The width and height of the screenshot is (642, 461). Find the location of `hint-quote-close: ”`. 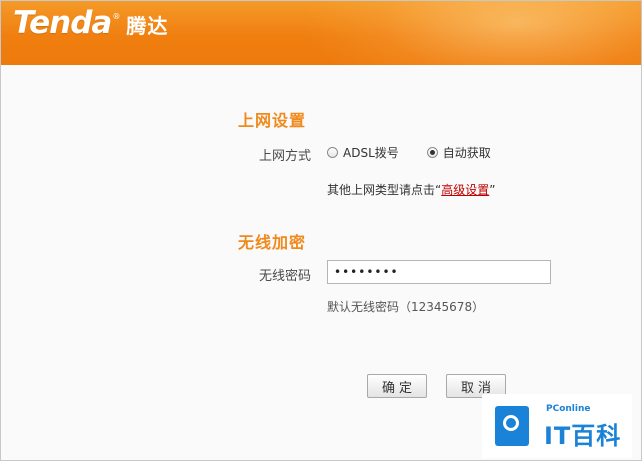

hint-quote-close: ” is located at coordinates (492, 190).